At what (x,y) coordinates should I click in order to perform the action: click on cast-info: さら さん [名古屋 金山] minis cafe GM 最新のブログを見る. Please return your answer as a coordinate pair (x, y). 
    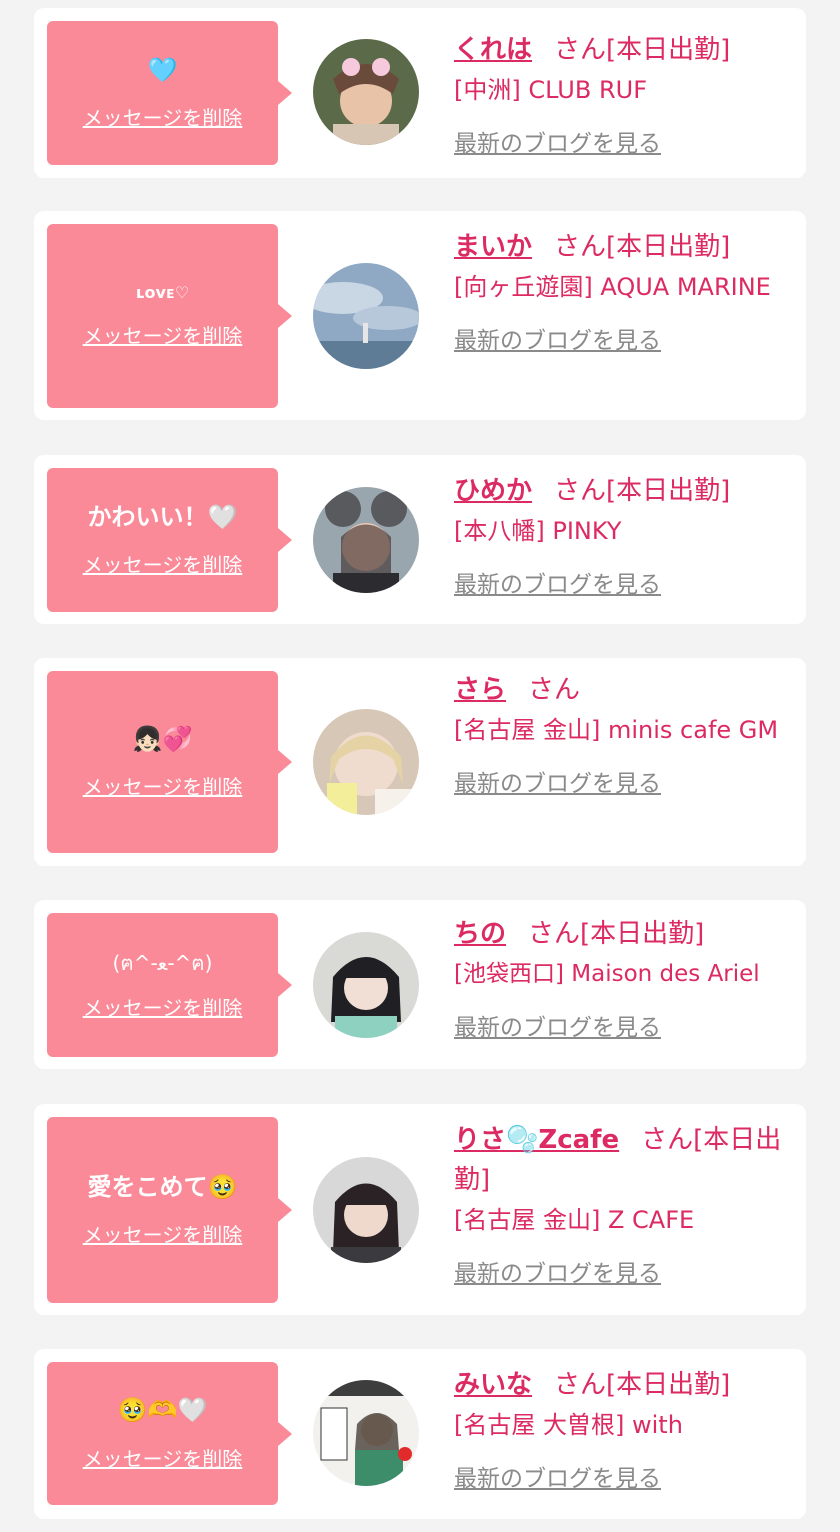
    Looking at the image, I should click on (626, 734).